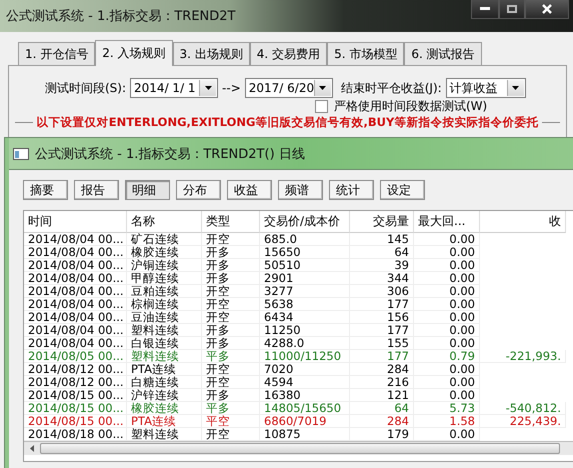 This screenshot has width=573, height=468. What do you see at coordinates (382, 343) in the screenshot?
I see `table-cell: 155` at bounding box center [382, 343].